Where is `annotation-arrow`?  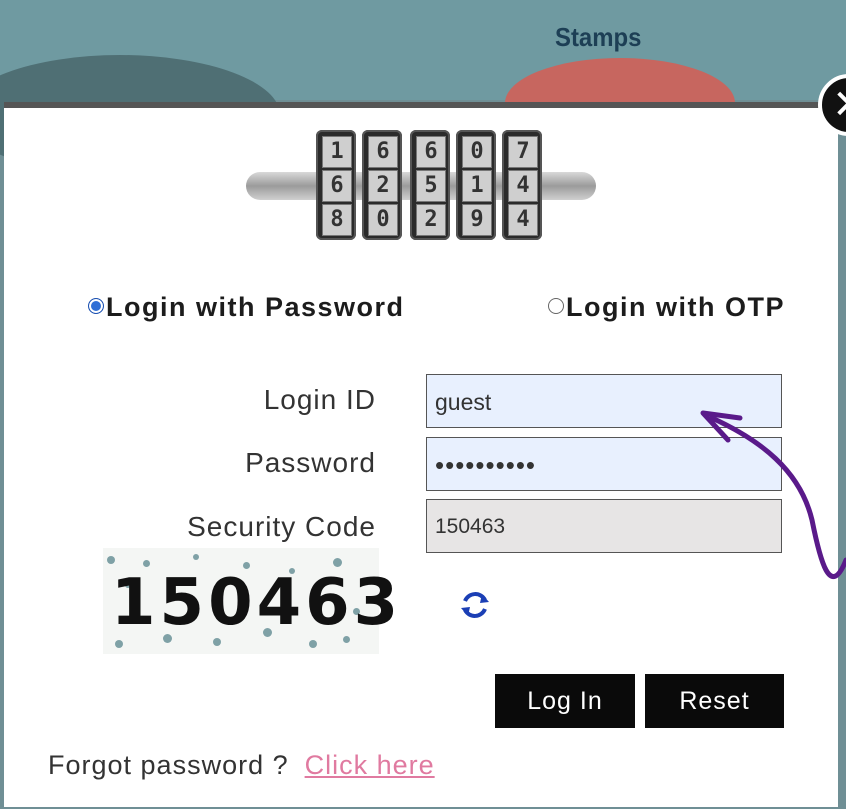
annotation-arrow is located at coordinates (773, 494).